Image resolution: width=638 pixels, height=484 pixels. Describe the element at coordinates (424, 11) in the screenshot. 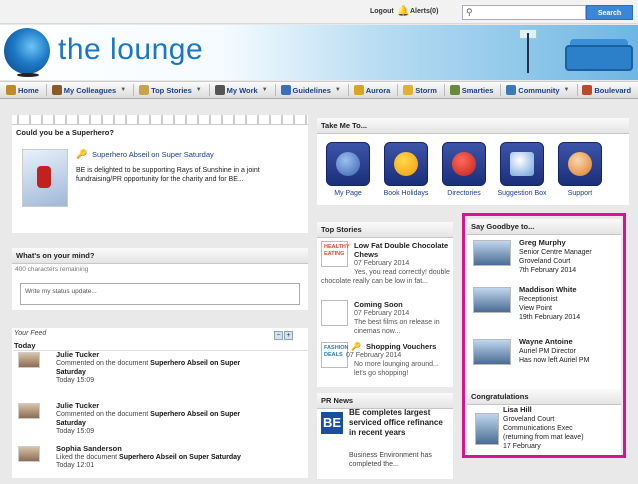

I see `alerts-link: Alerts(0)` at that location.